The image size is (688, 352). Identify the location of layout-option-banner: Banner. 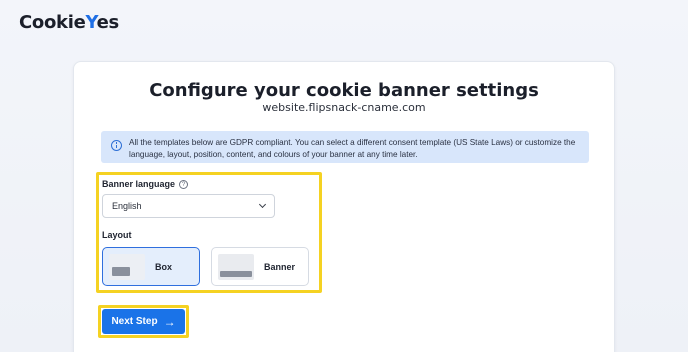
(260, 266).